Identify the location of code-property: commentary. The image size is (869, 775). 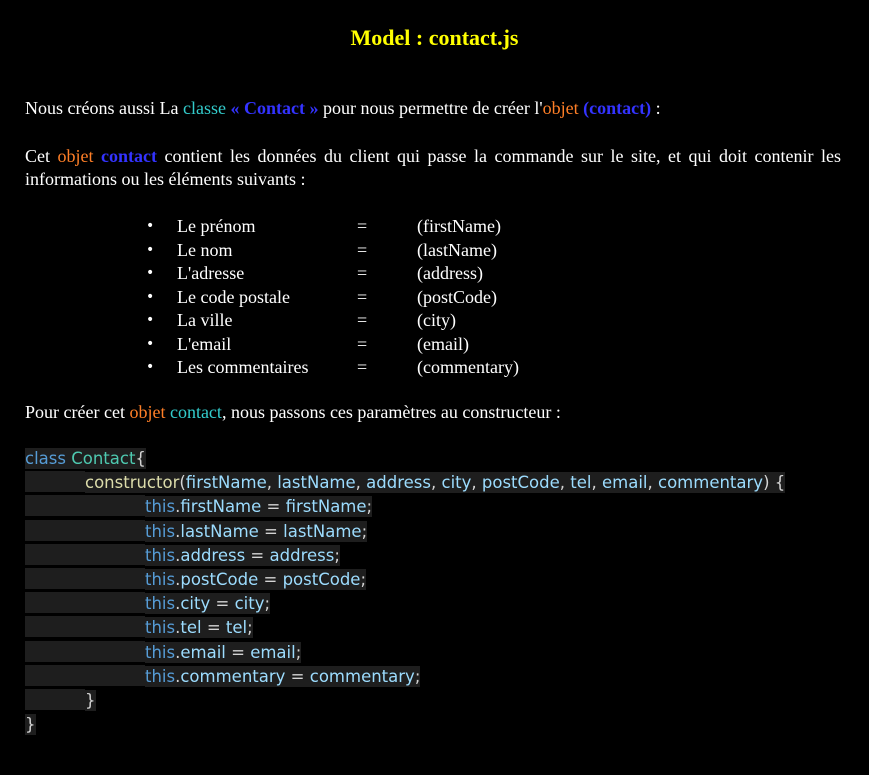
(233, 676).